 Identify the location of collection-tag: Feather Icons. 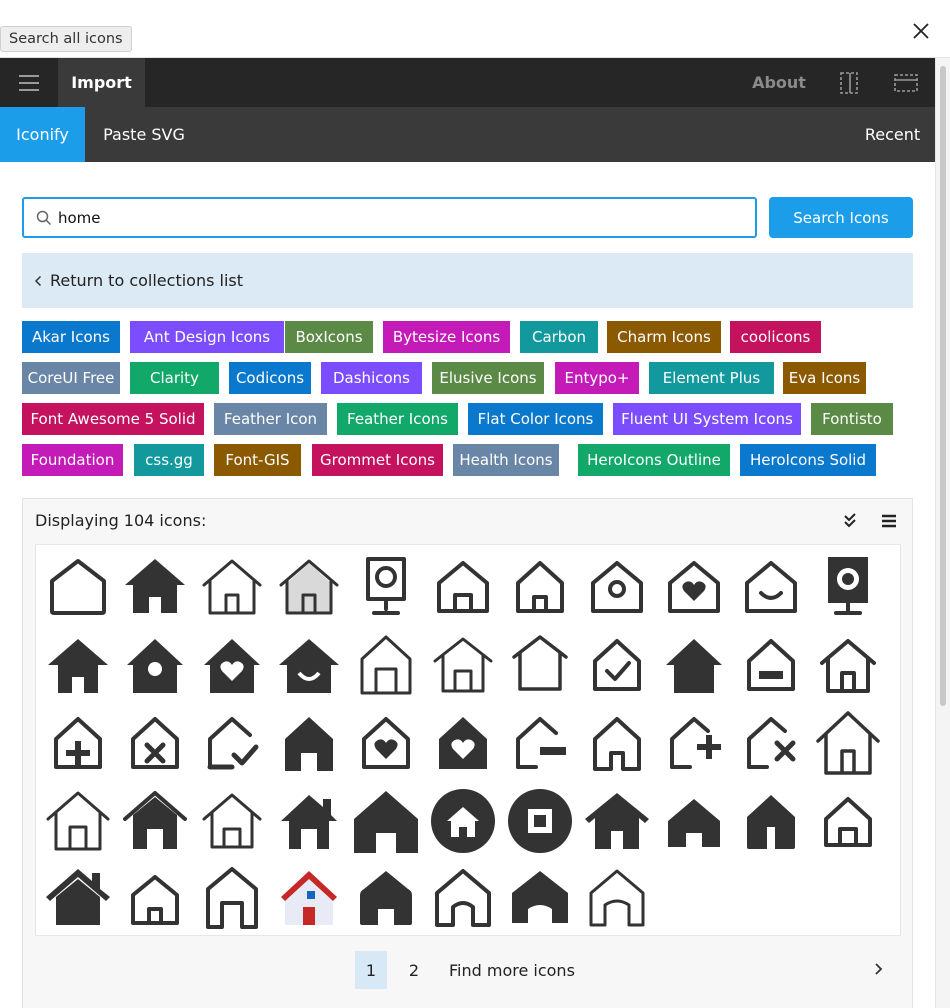
(397, 419).